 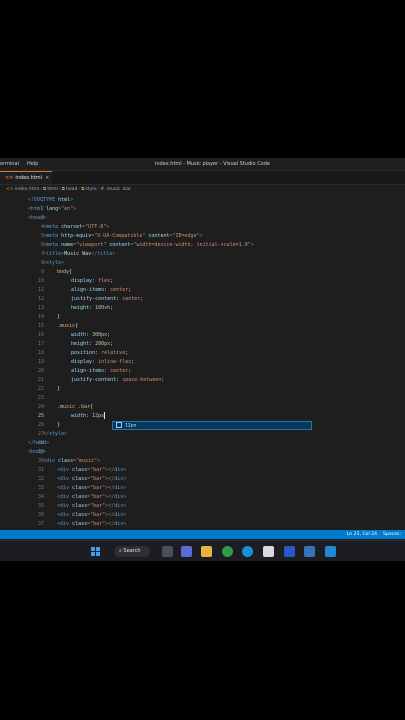 I want to click on line-number: 32, so click(x=40, y=479).